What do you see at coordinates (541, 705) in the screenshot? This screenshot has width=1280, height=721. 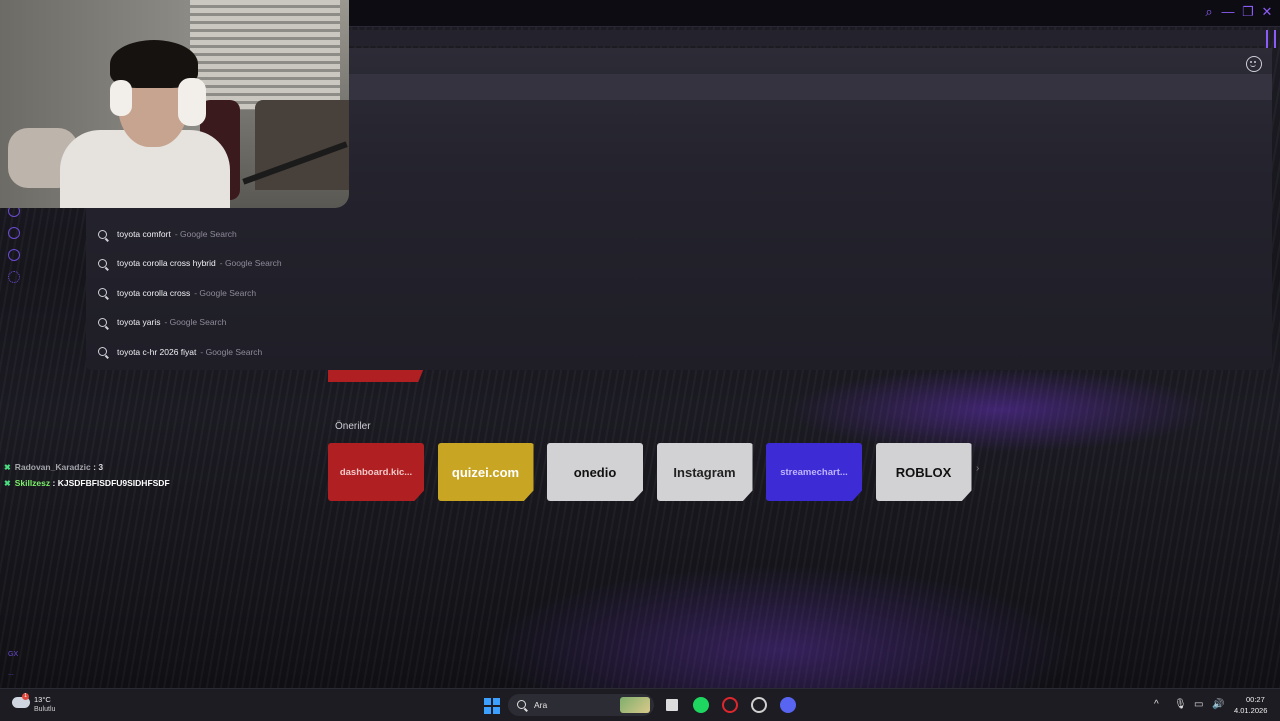 I see `search-label: Ara` at bounding box center [541, 705].